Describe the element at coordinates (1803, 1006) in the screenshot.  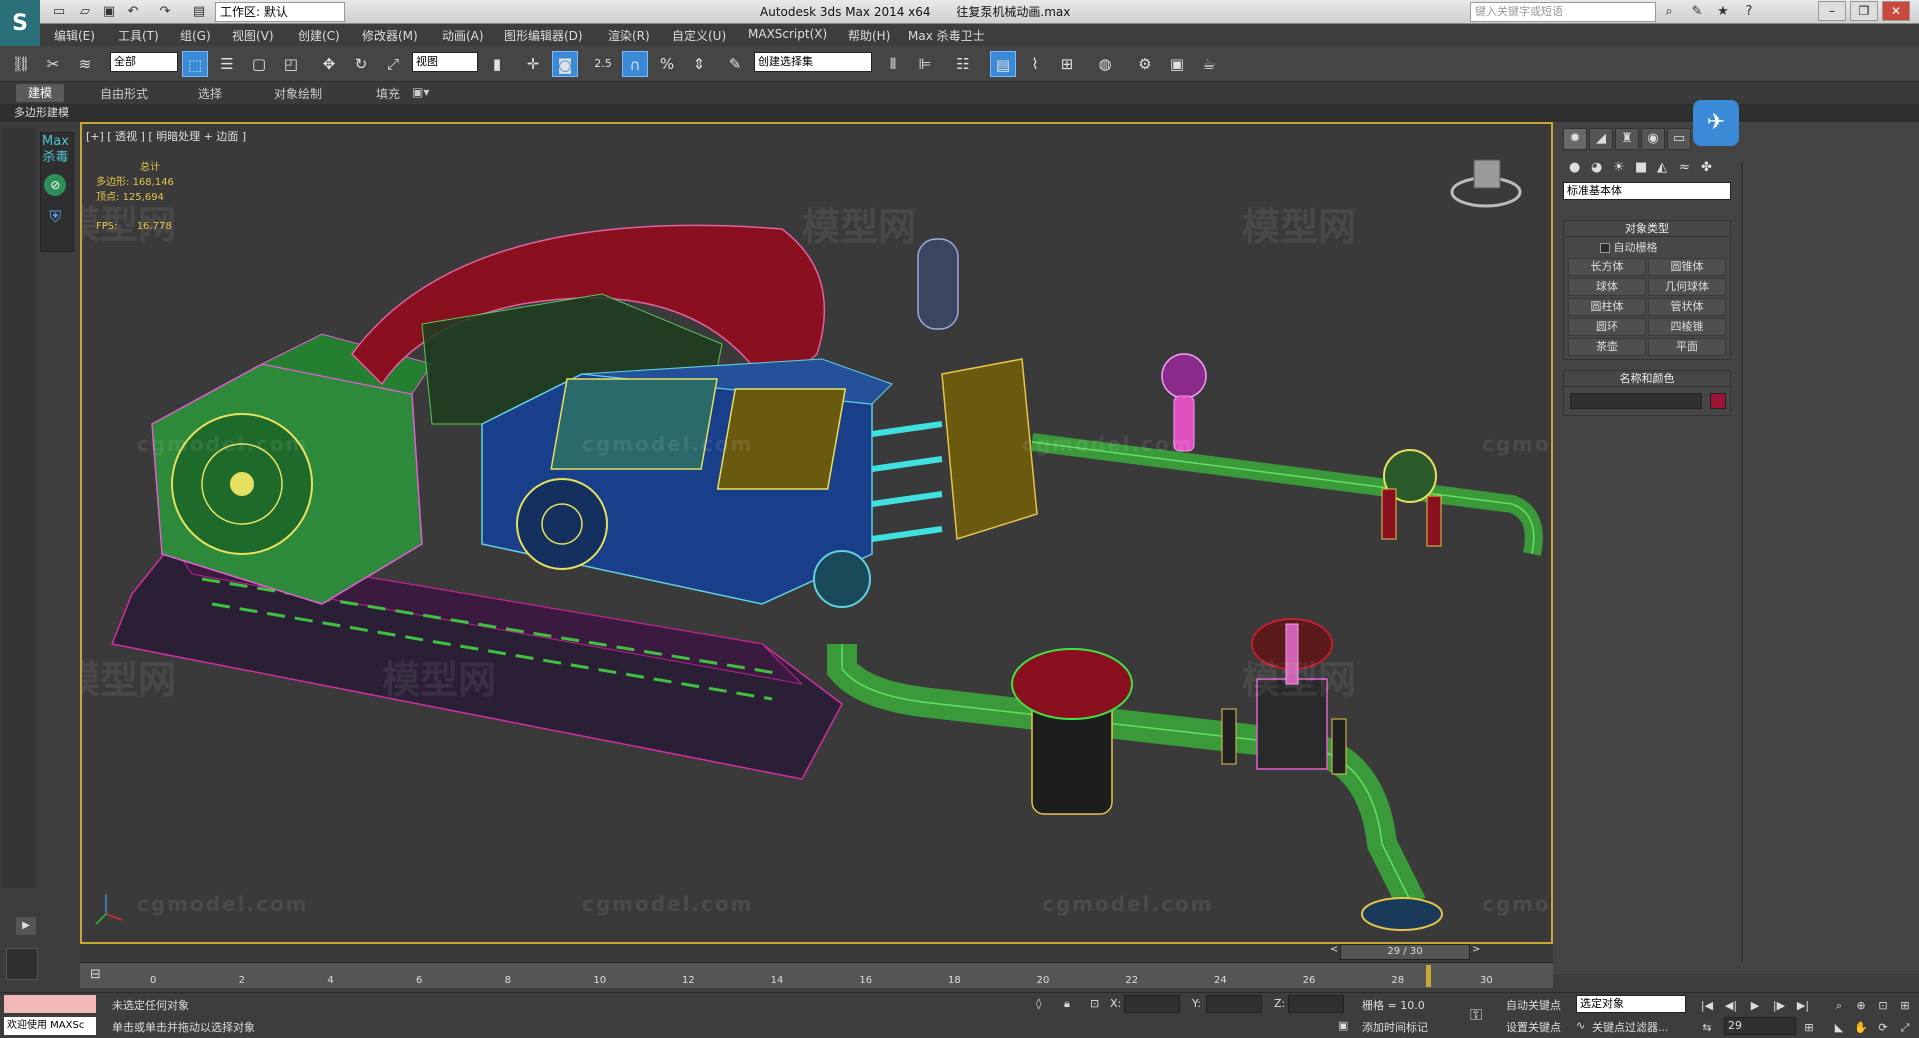
I see `go-to-end-icon: ▶|` at that location.